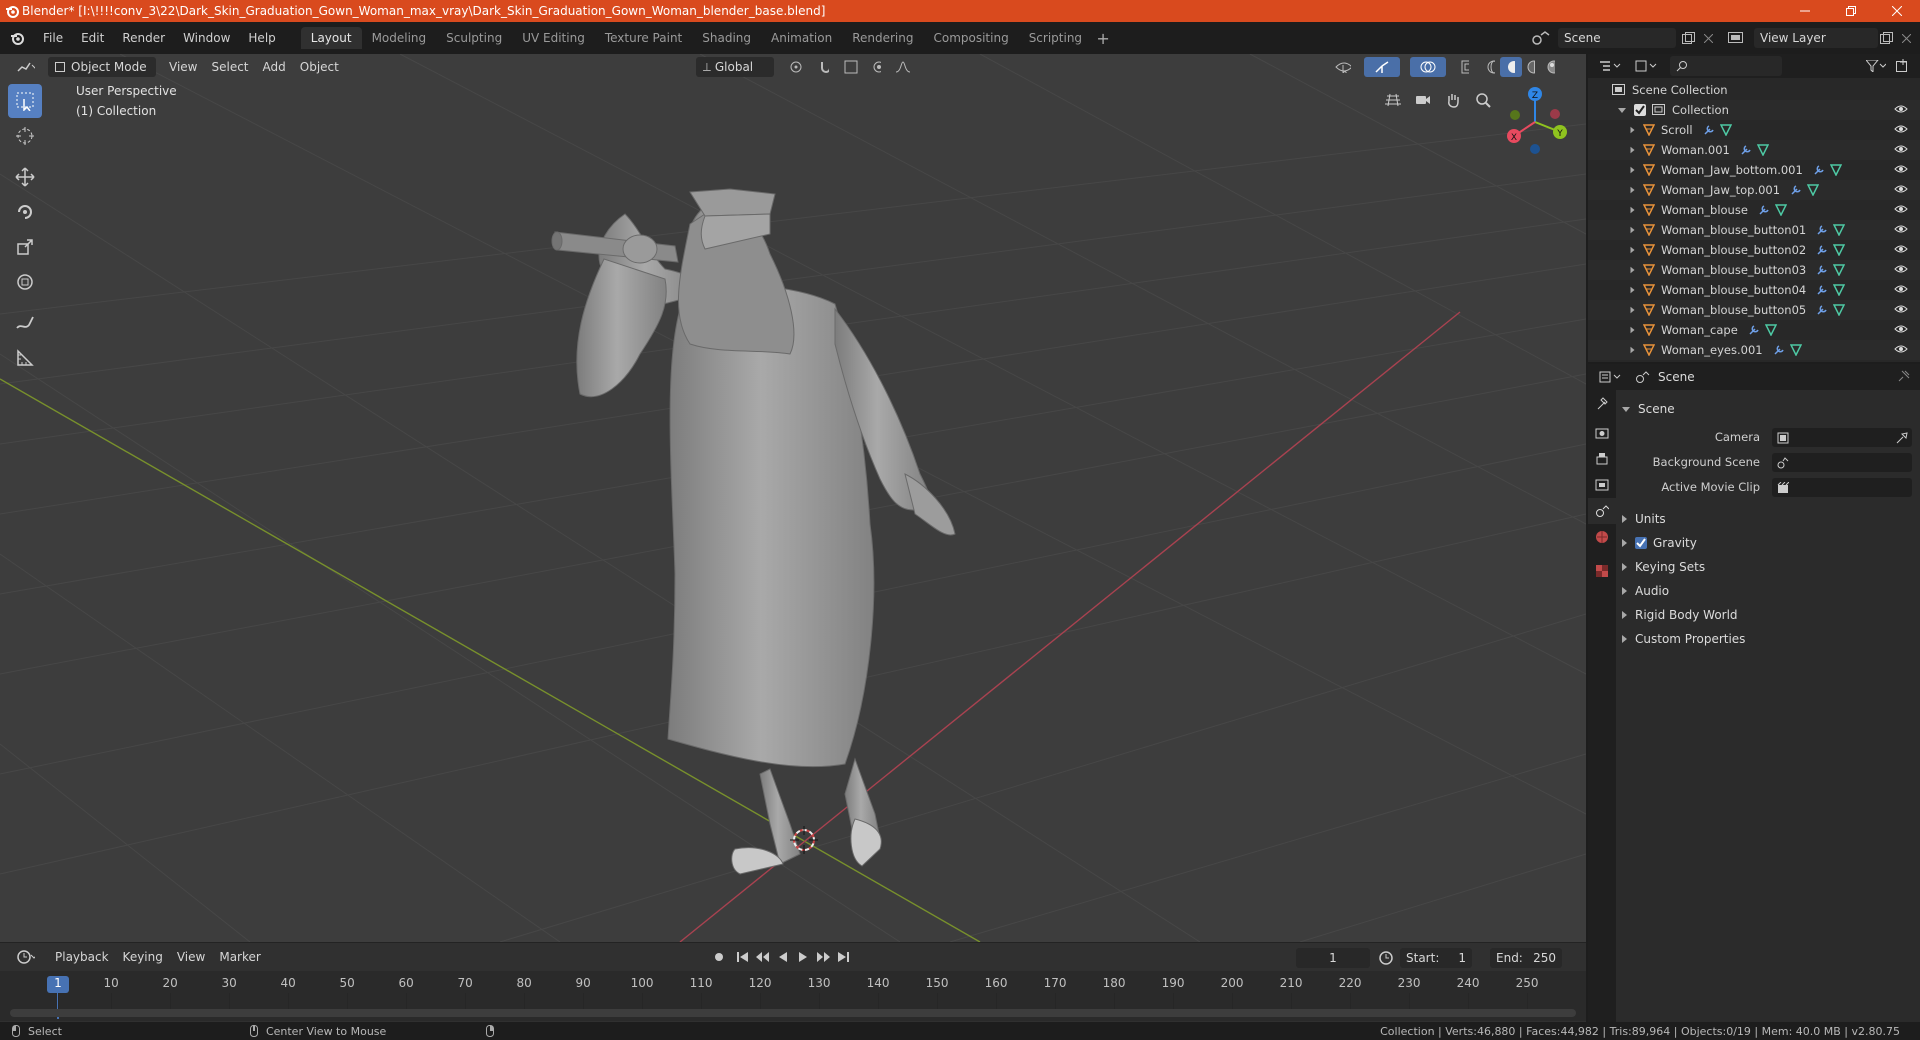  Describe the element at coordinates (1483, 100) in the screenshot. I see `zoom-view-icon` at that location.